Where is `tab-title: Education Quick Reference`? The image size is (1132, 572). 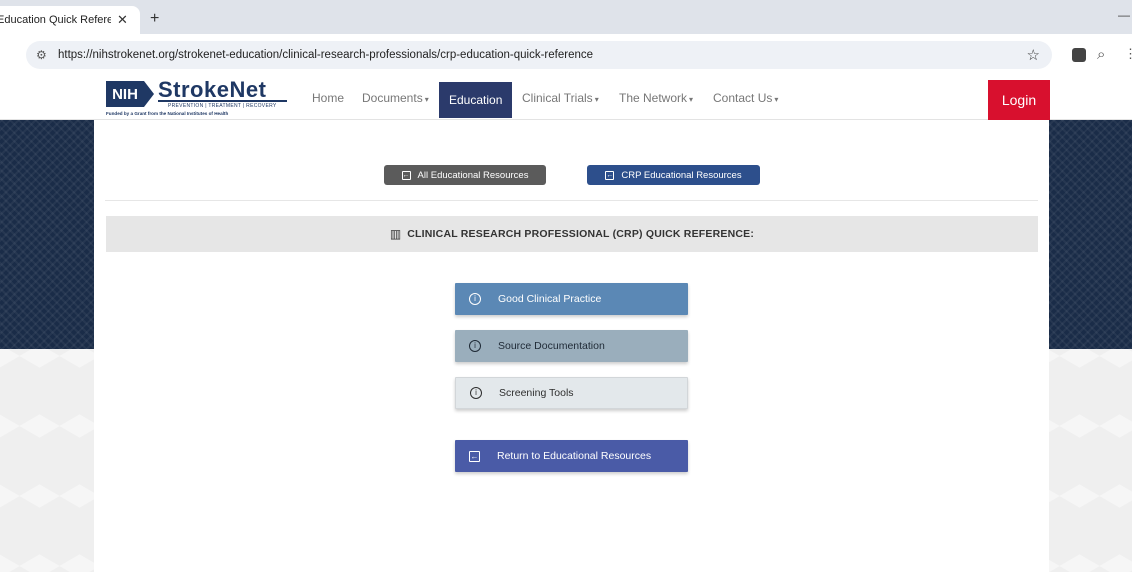
tab-title: Education Quick Reference is located at coordinates (55, 20).